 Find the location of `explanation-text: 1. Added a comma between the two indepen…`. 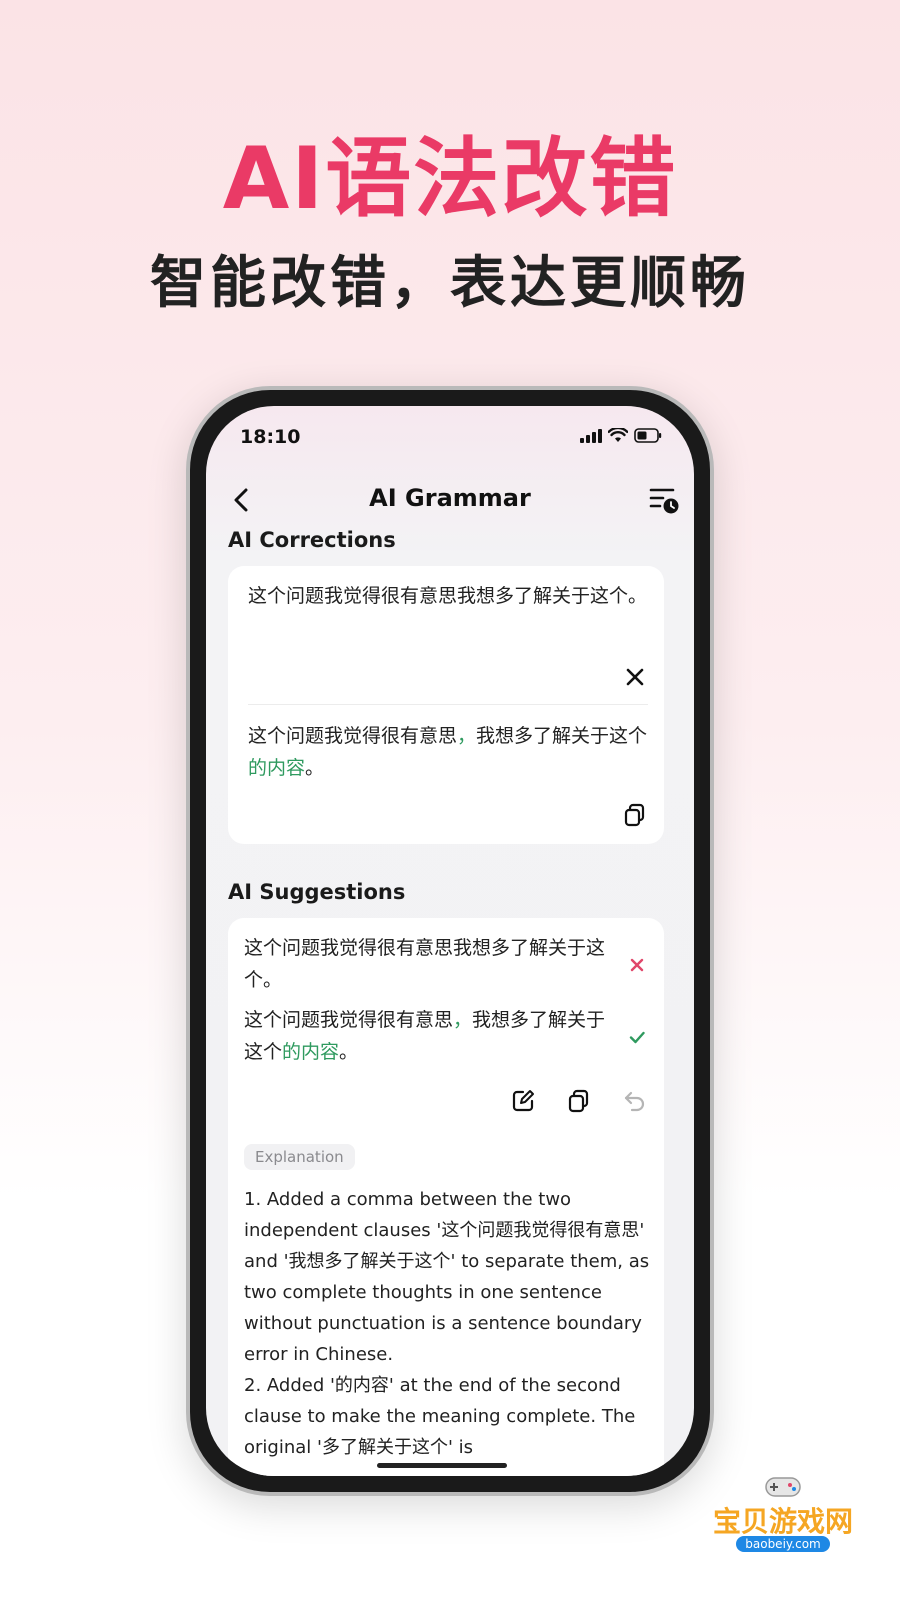

explanation-text: 1. Added a comma between the two indepen… is located at coordinates (447, 1323).